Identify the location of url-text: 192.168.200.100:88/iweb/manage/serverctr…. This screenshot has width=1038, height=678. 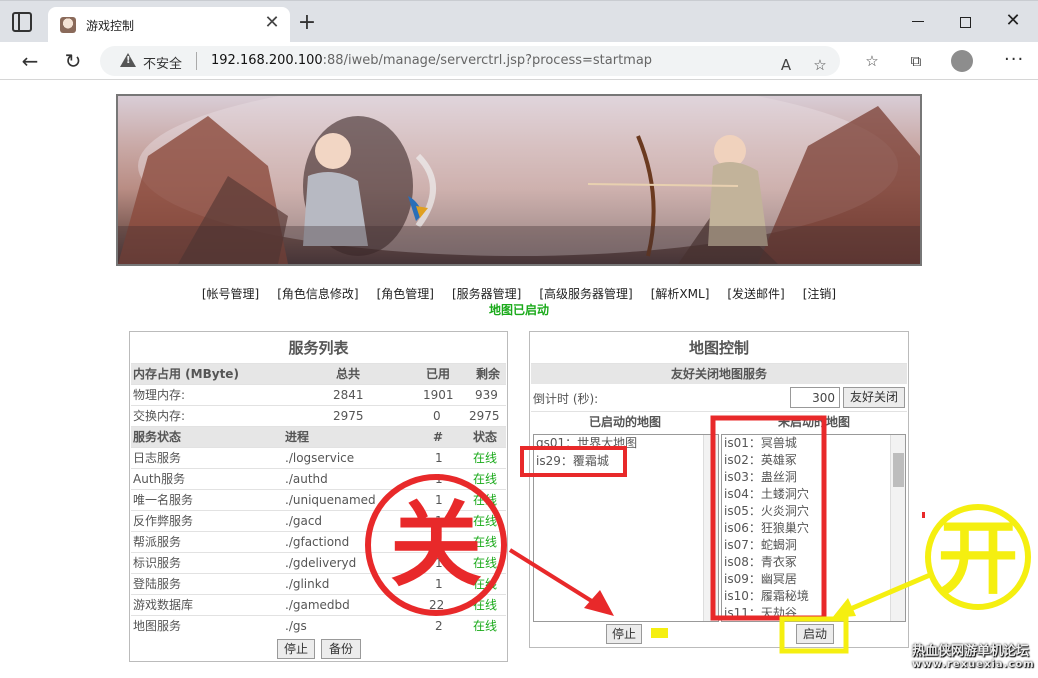
(431, 60).